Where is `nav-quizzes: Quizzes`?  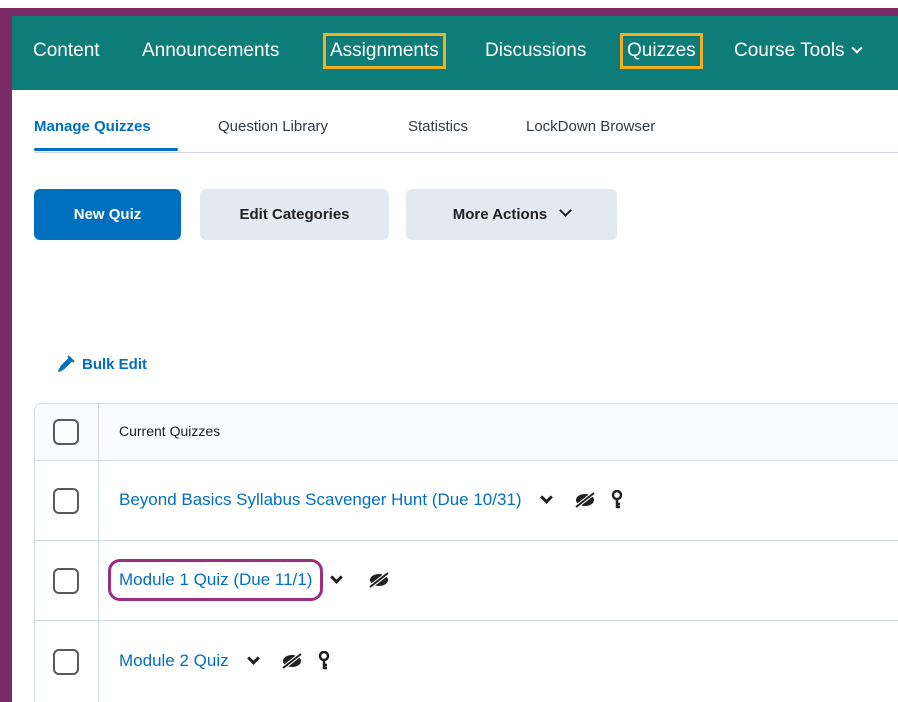 nav-quizzes: Quizzes is located at coordinates (661, 51).